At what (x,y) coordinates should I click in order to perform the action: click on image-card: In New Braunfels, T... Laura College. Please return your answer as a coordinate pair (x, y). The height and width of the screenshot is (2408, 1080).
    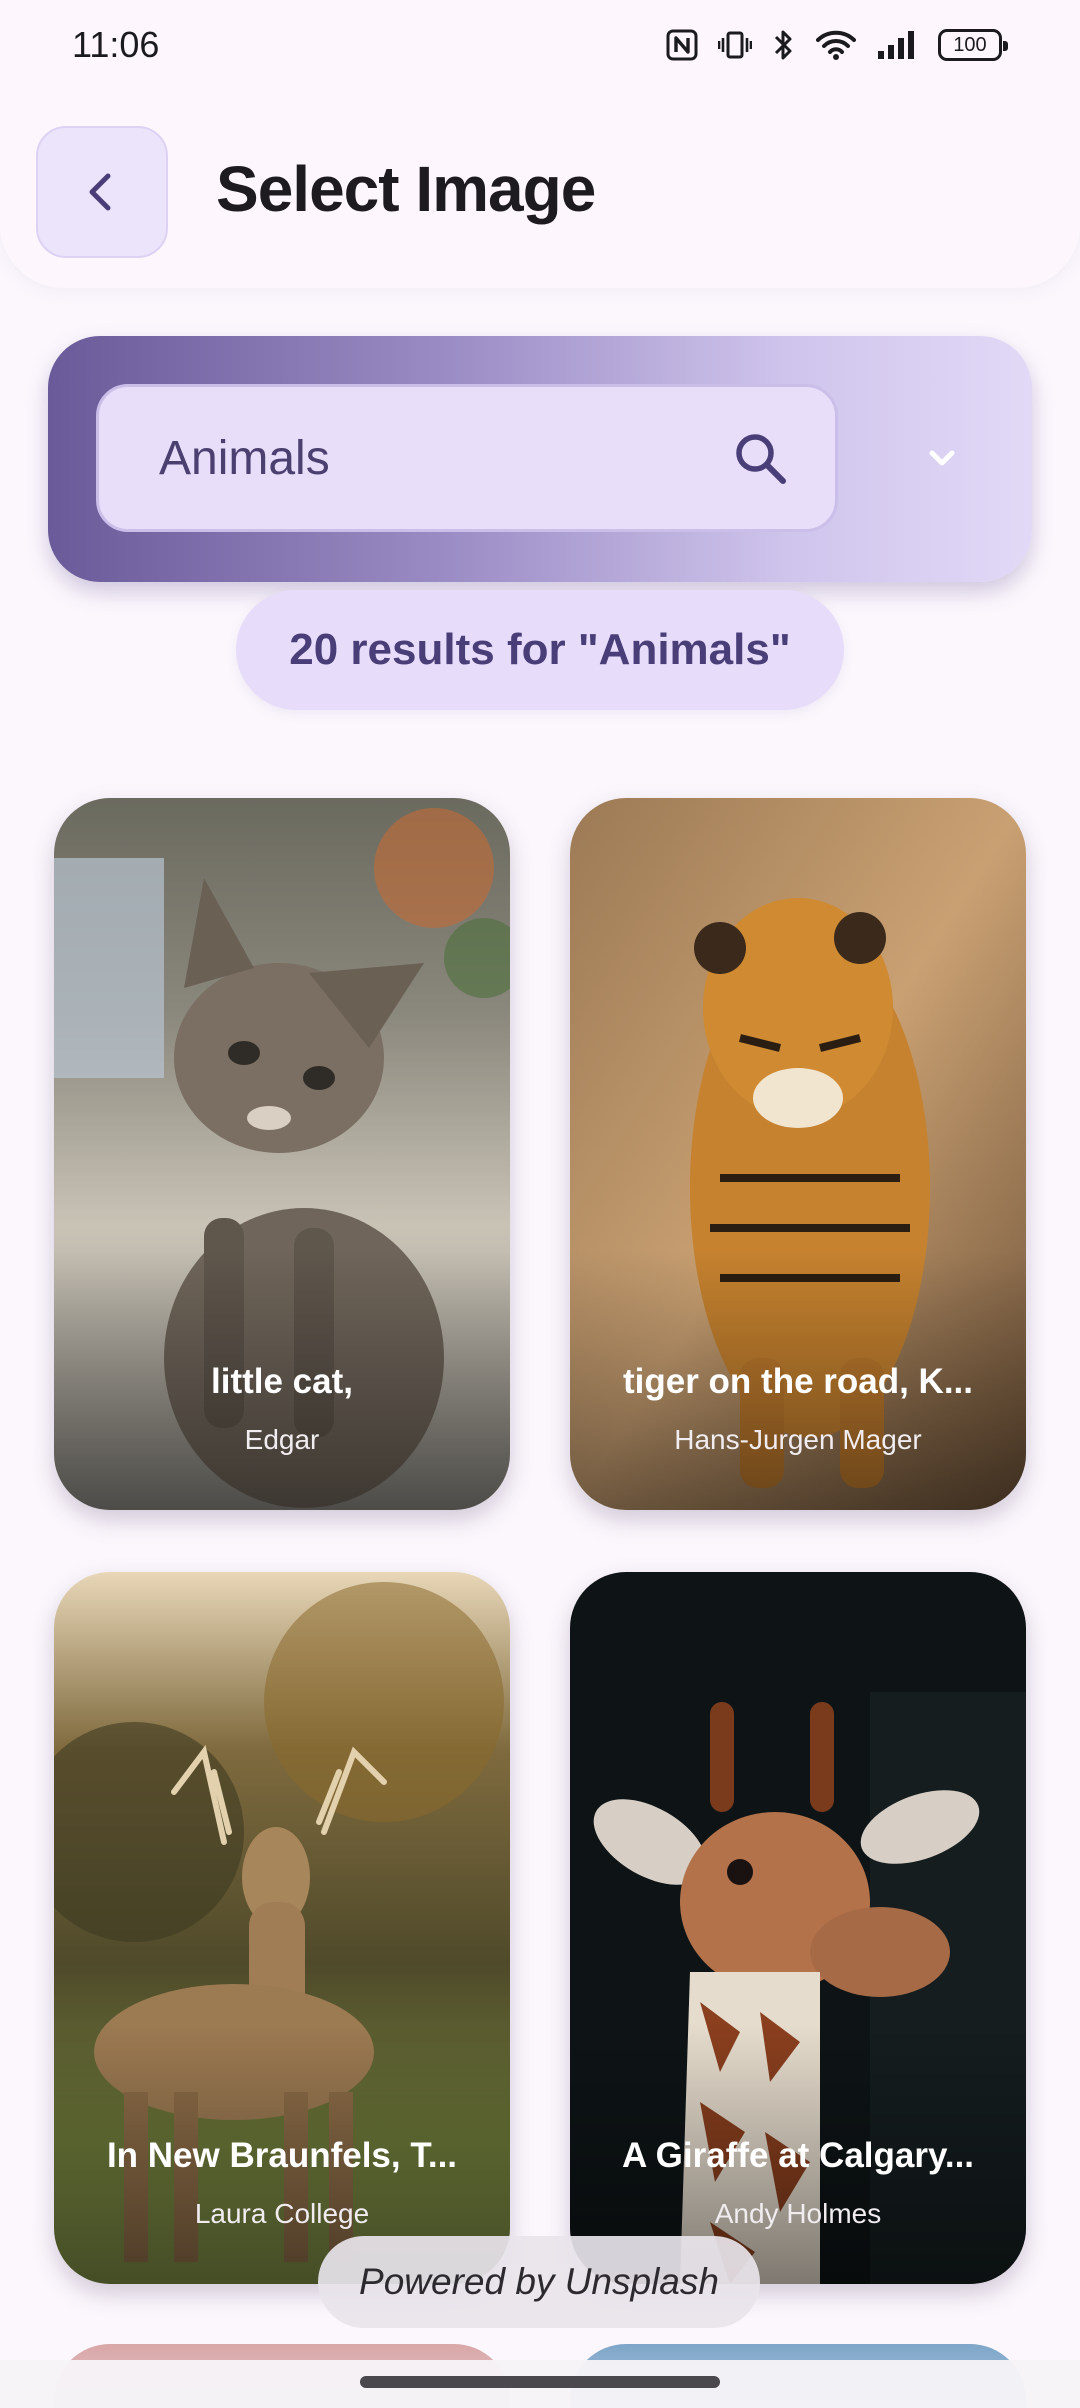
    Looking at the image, I should click on (282, 1928).